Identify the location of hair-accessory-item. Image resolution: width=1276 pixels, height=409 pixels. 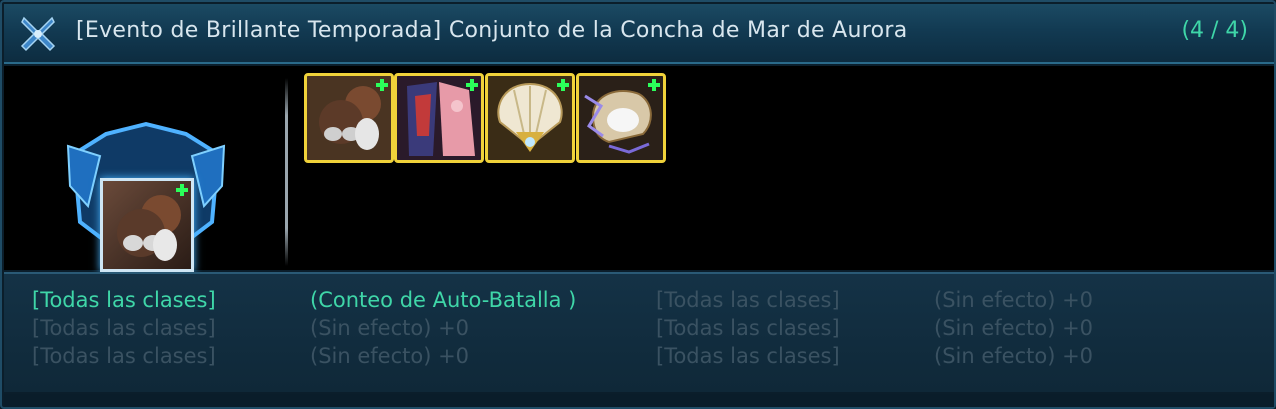
(349, 118).